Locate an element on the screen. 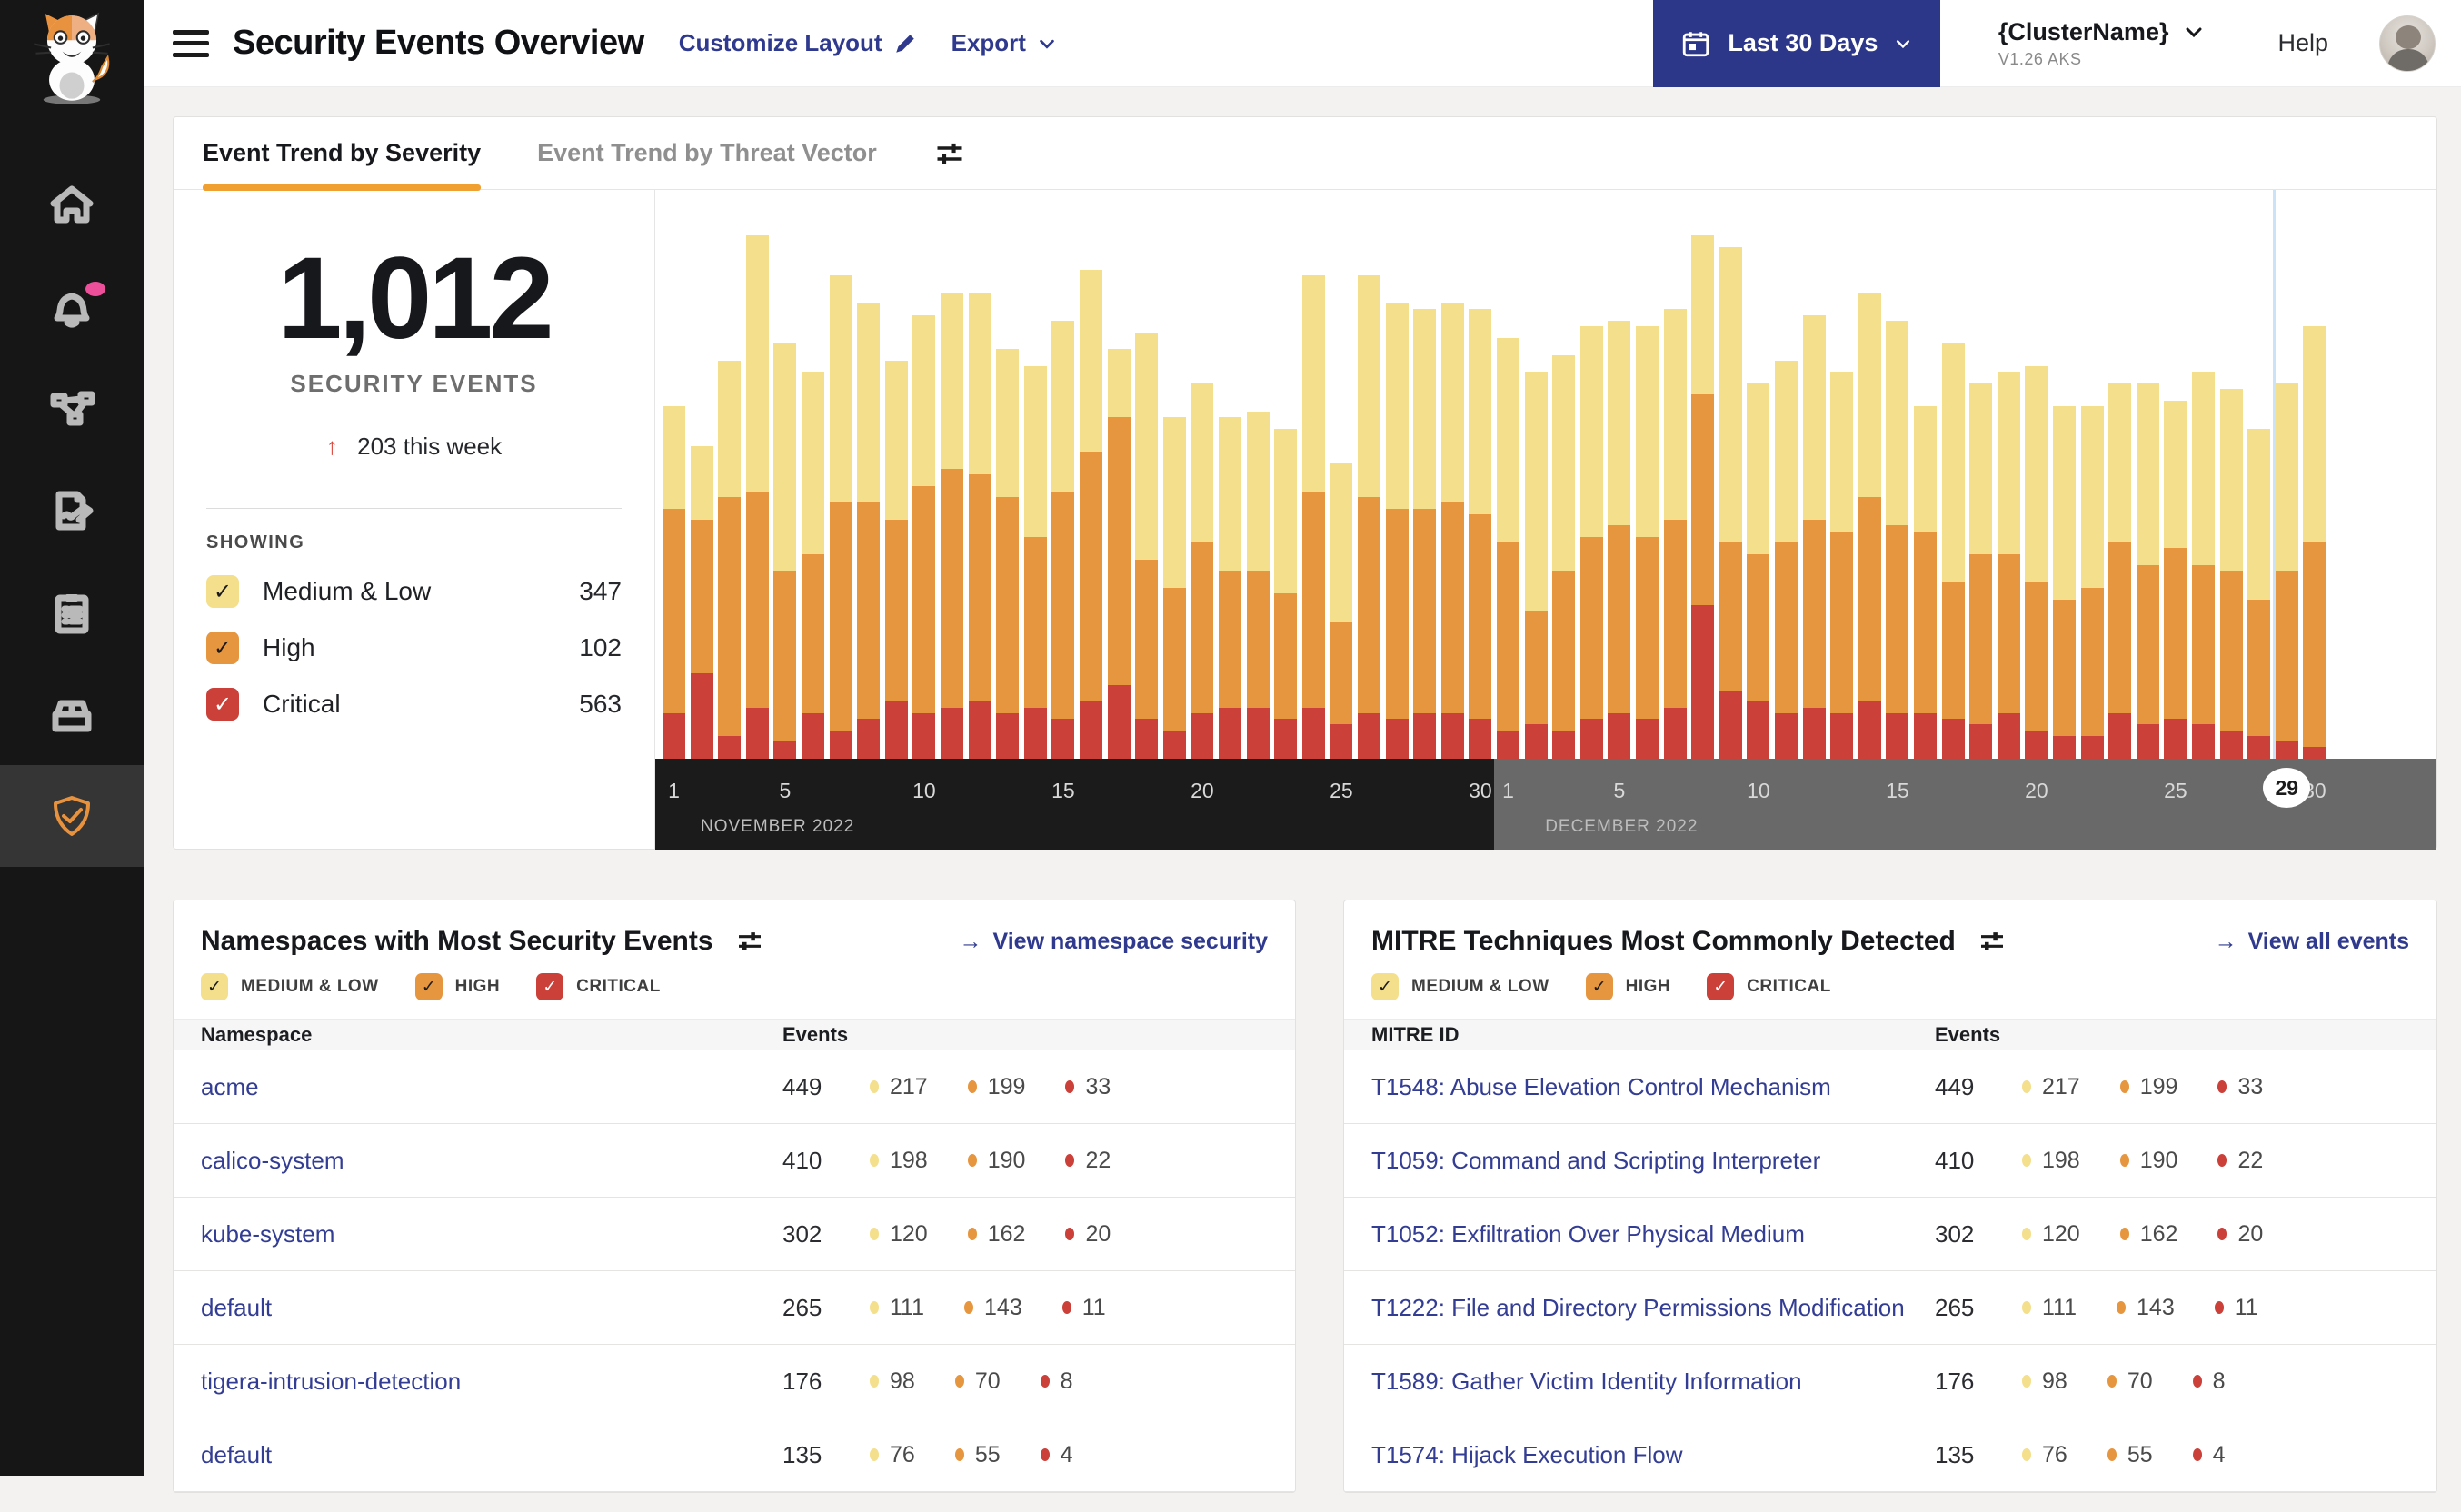 The image size is (2461, 1512). sidebar-item-home is located at coordinates (72, 205).